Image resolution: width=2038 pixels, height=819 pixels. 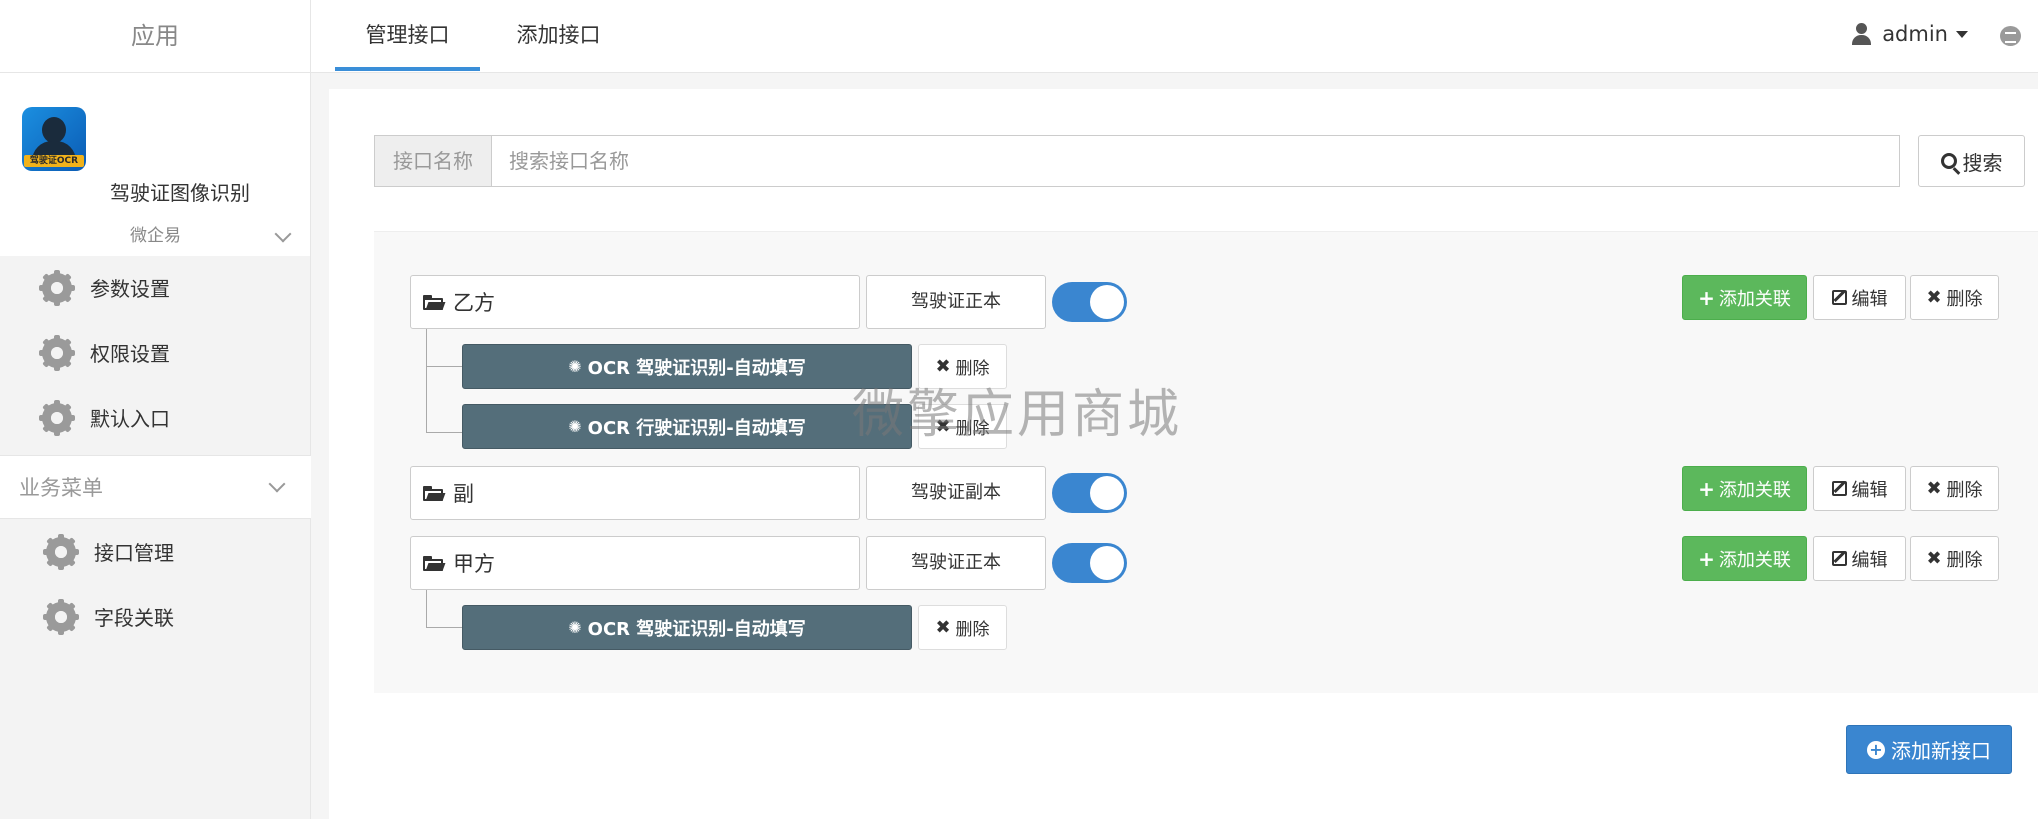 I want to click on interface-type: 驾驶证副本, so click(x=956, y=493).